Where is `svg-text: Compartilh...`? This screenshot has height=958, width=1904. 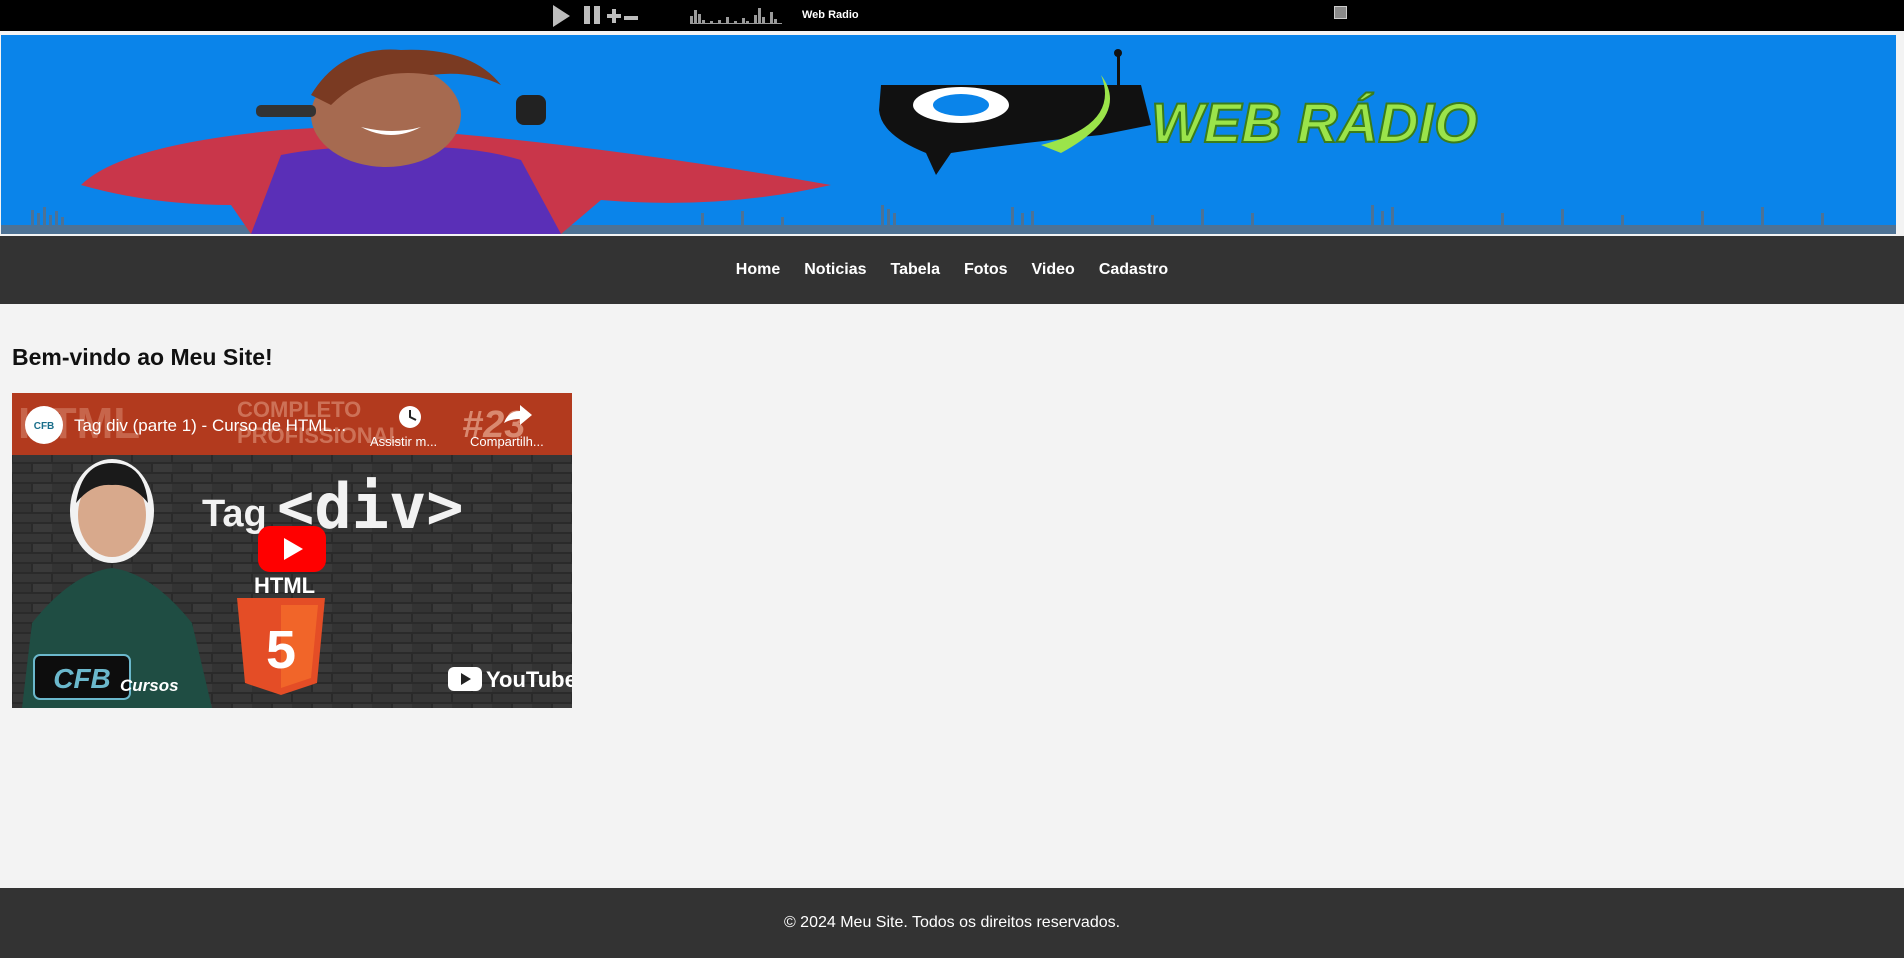
svg-text: Compartilh... is located at coordinates (507, 441).